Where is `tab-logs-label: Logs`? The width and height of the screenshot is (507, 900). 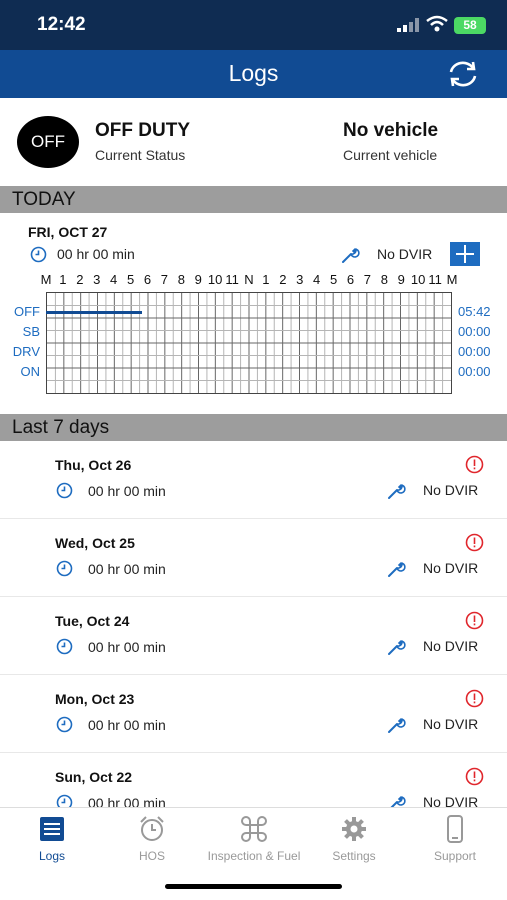 tab-logs-label: Logs is located at coordinates (52, 856).